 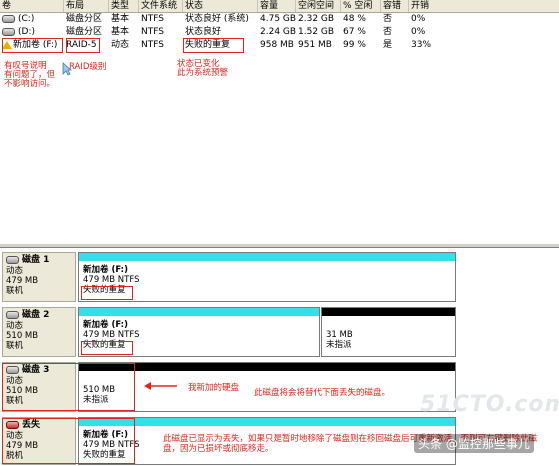 What do you see at coordinates (277, 6) in the screenshot?
I see `column-header-capacity: 容量` at bounding box center [277, 6].